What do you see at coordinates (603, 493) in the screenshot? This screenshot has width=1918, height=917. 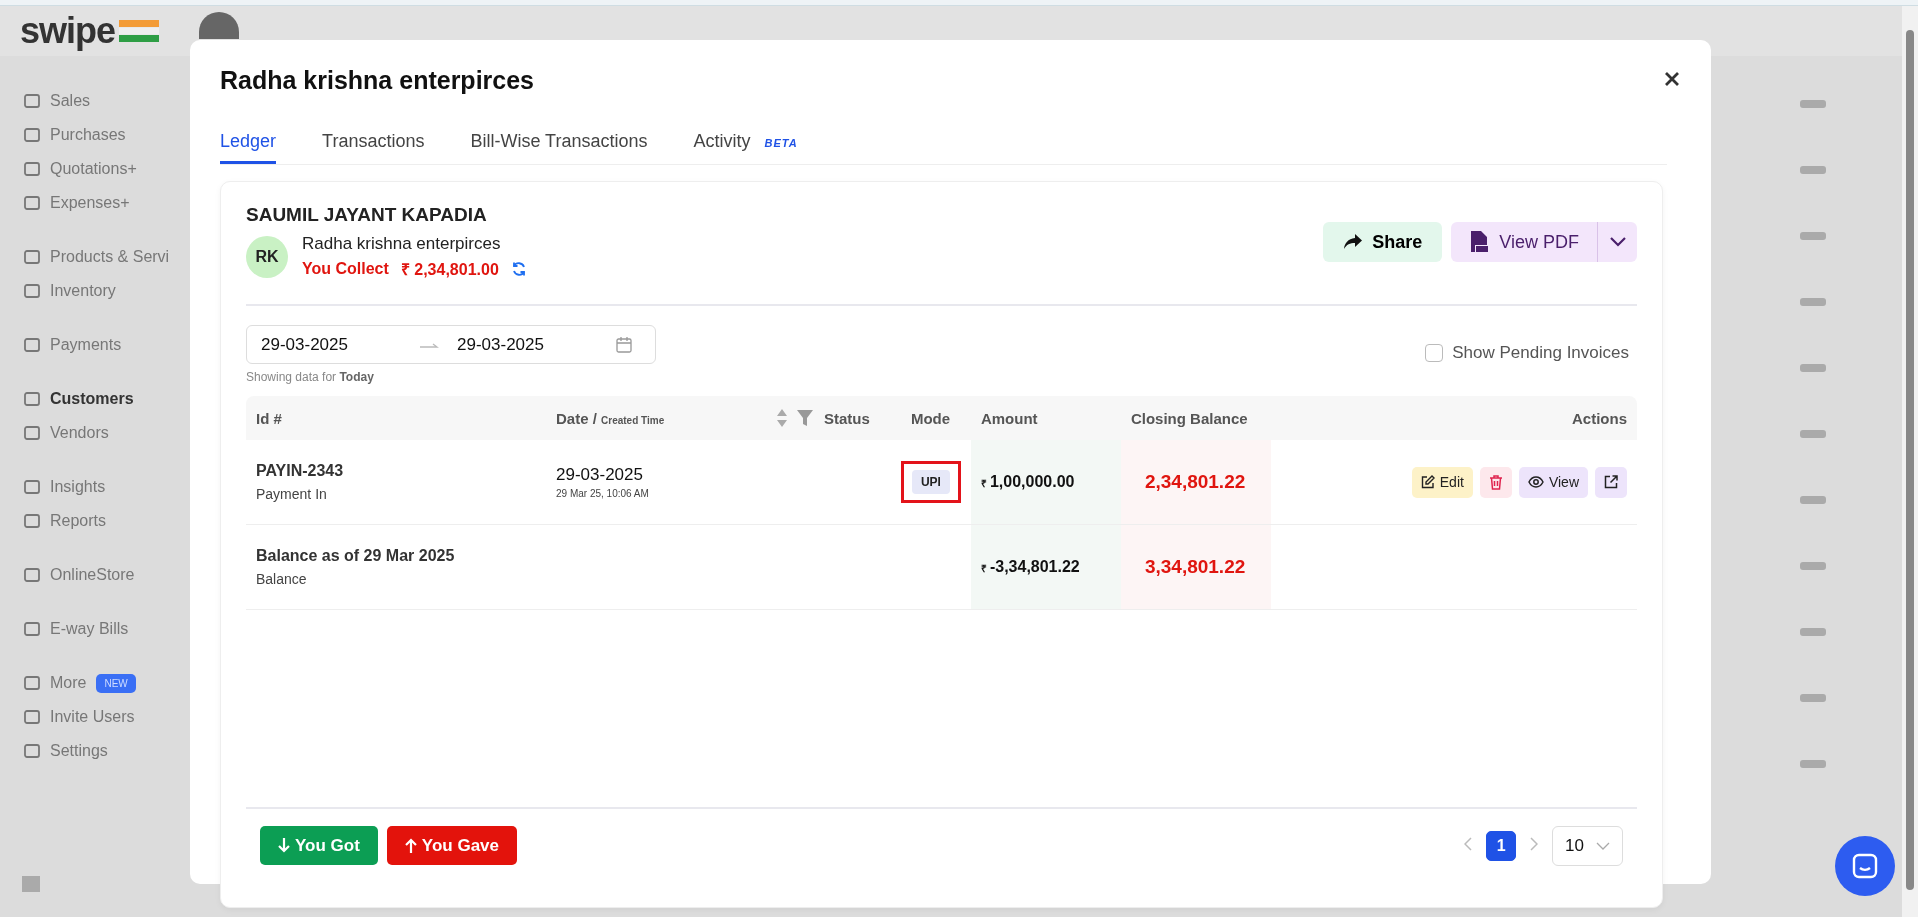 I see `created-time: 29 Mar 25, 10:06 AM` at bounding box center [603, 493].